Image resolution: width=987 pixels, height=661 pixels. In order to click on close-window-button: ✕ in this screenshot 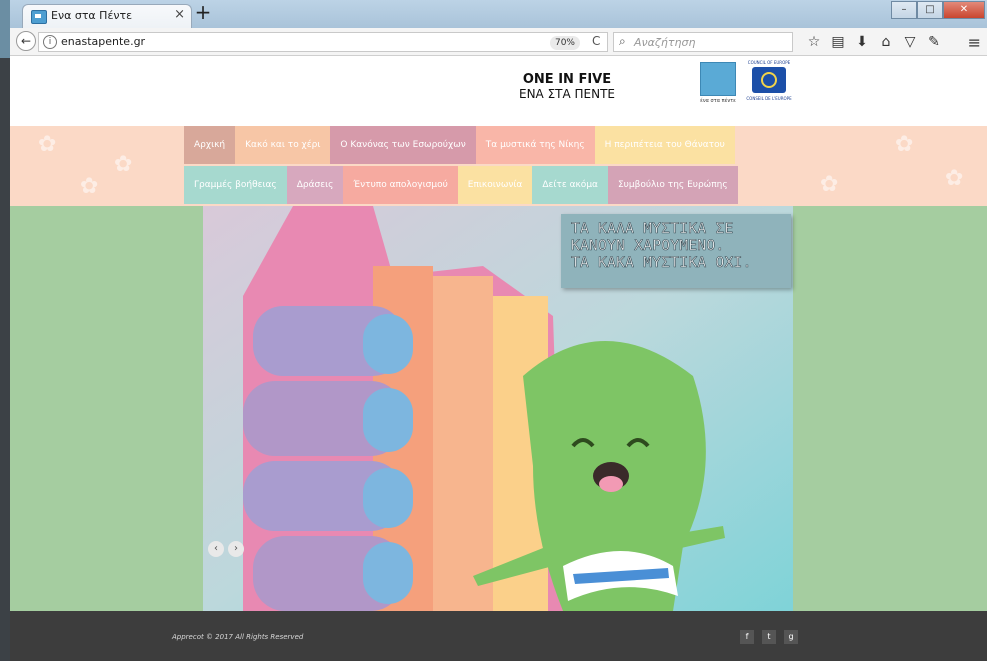, I will do `click(964, 10)`.